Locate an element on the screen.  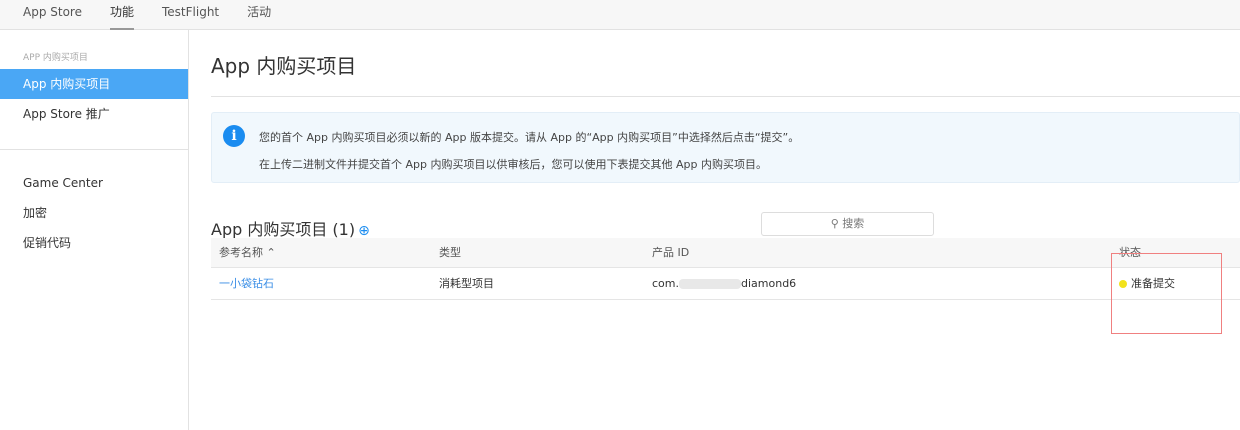
product-id-suffix: diamond6 is located at coordinates (769, 283).